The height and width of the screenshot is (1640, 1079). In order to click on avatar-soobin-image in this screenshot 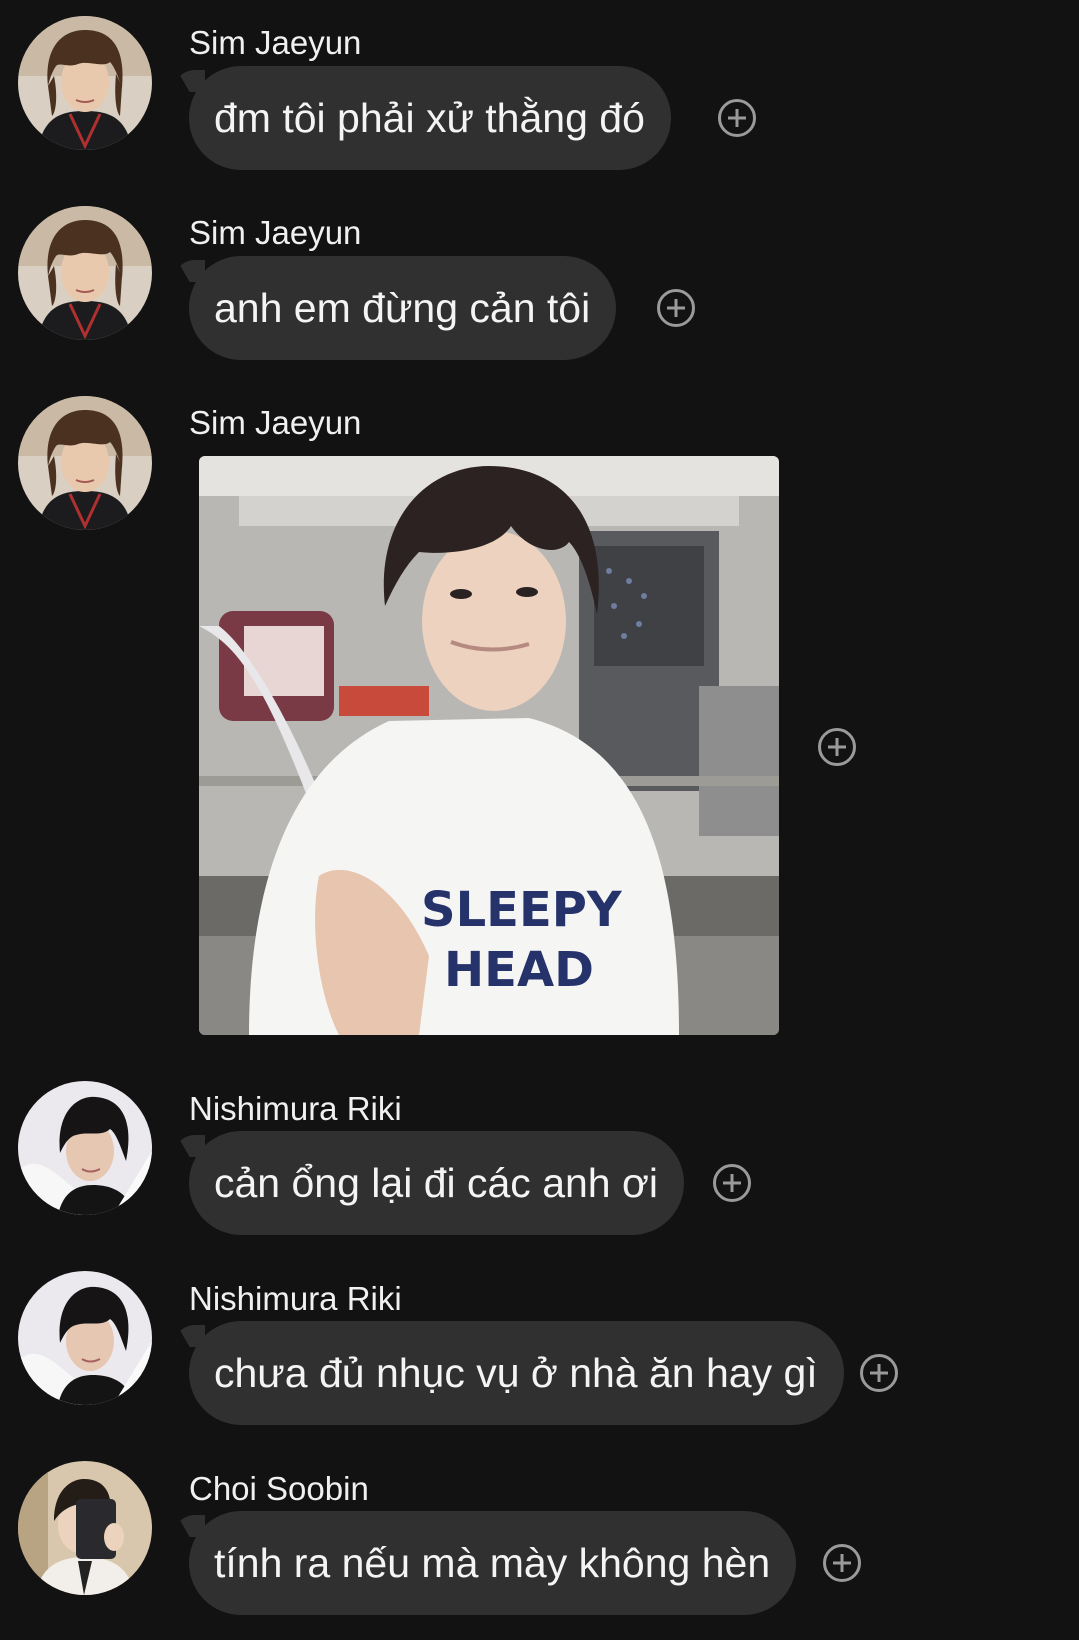, I will do `click(85, 1528)`.